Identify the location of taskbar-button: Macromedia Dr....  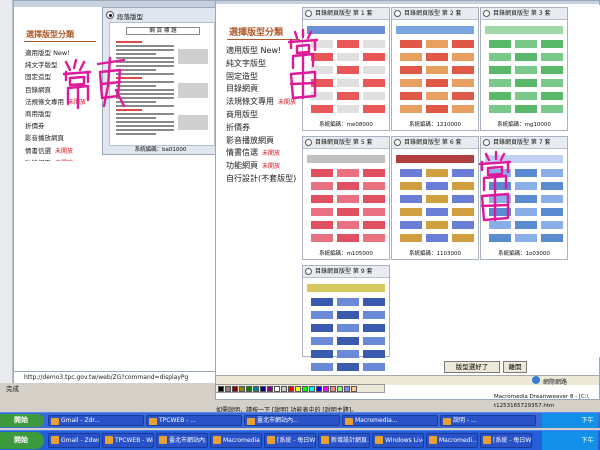
(236, 440).